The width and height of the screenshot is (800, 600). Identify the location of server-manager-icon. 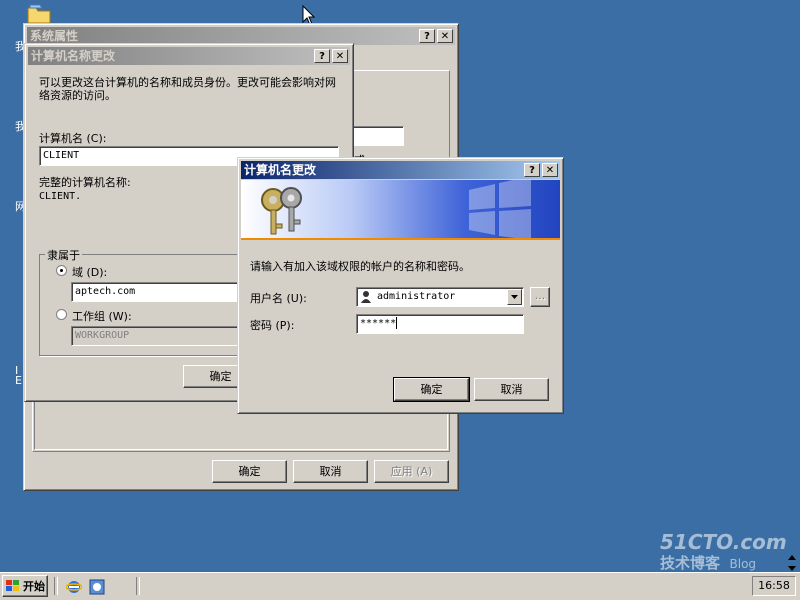
(97, 587).